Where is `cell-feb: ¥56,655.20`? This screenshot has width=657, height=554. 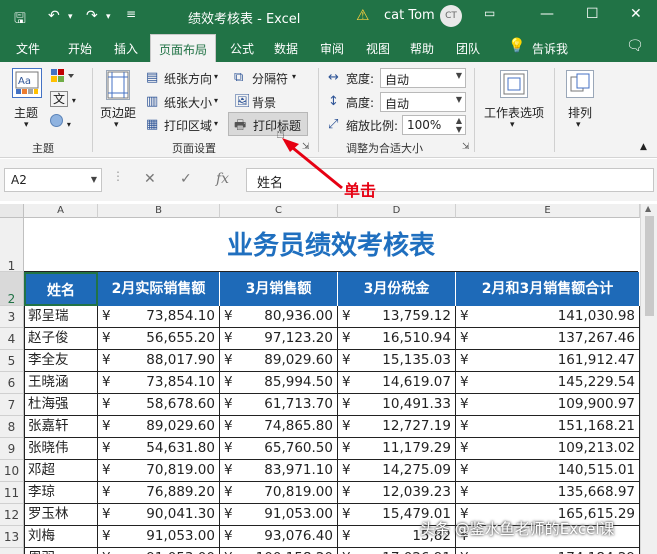 cell-feb: ¥56,655.20 is located at coordinates (159, 339).